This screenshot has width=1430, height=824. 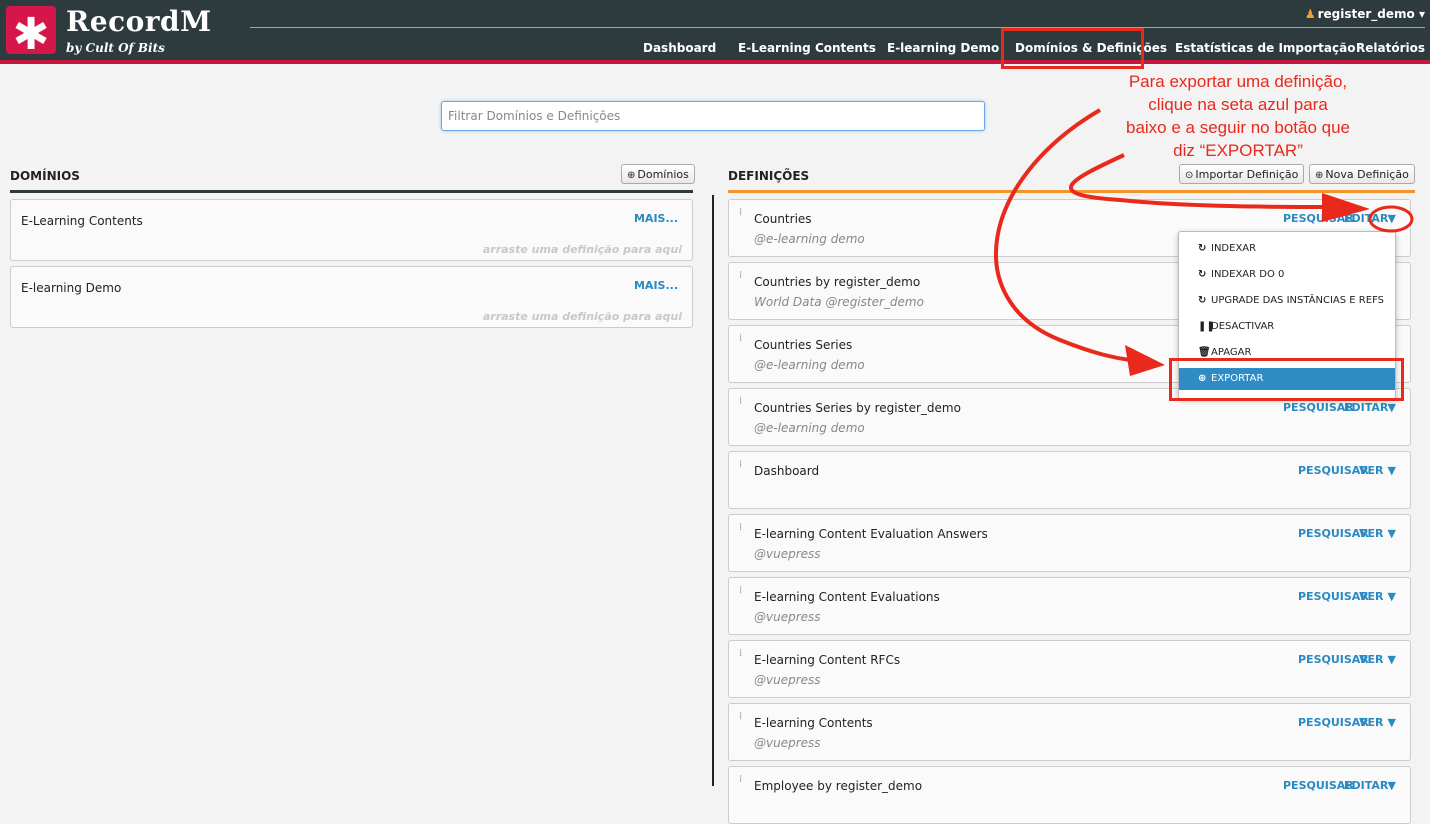 I want to click on menu-item-indexar: ↻ INDEXAR, so click(x=1287, y=249).